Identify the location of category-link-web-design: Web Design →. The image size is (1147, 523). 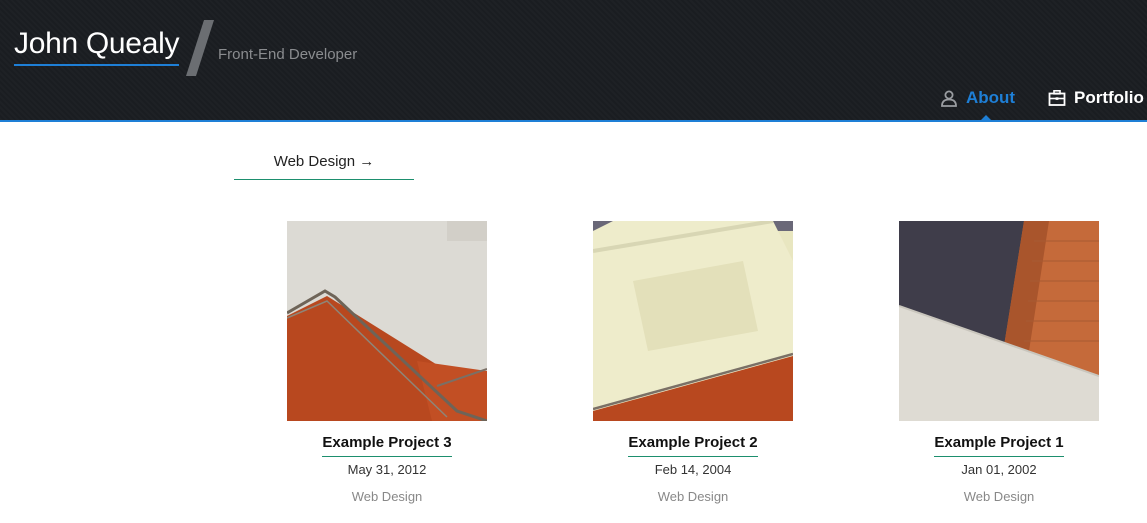
(324, 166).